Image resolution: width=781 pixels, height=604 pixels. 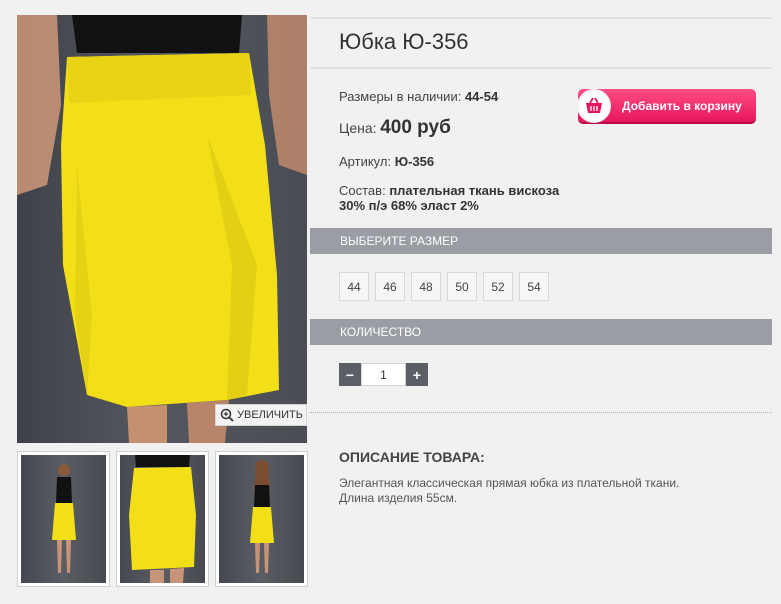 I want to click on size-option-46: 46, so click(x=390, y=286).